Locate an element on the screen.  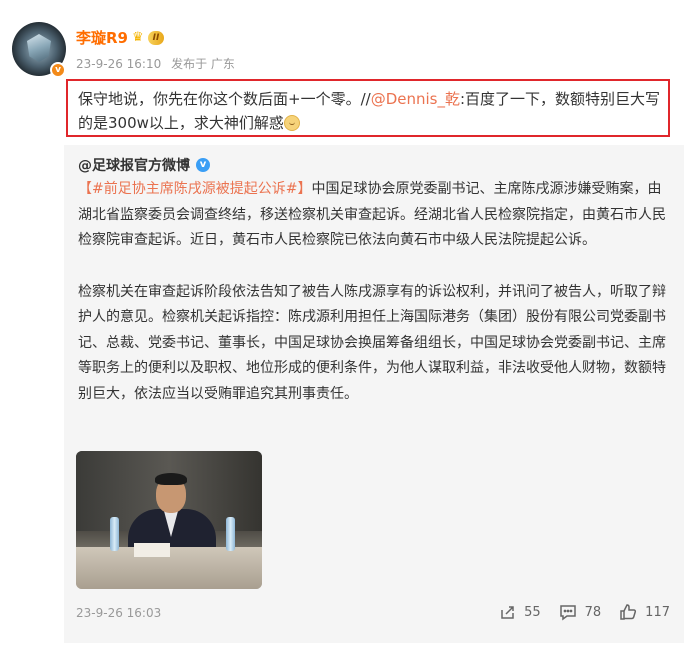
thinking-emoji-icon is located at coordinates (291, 123).